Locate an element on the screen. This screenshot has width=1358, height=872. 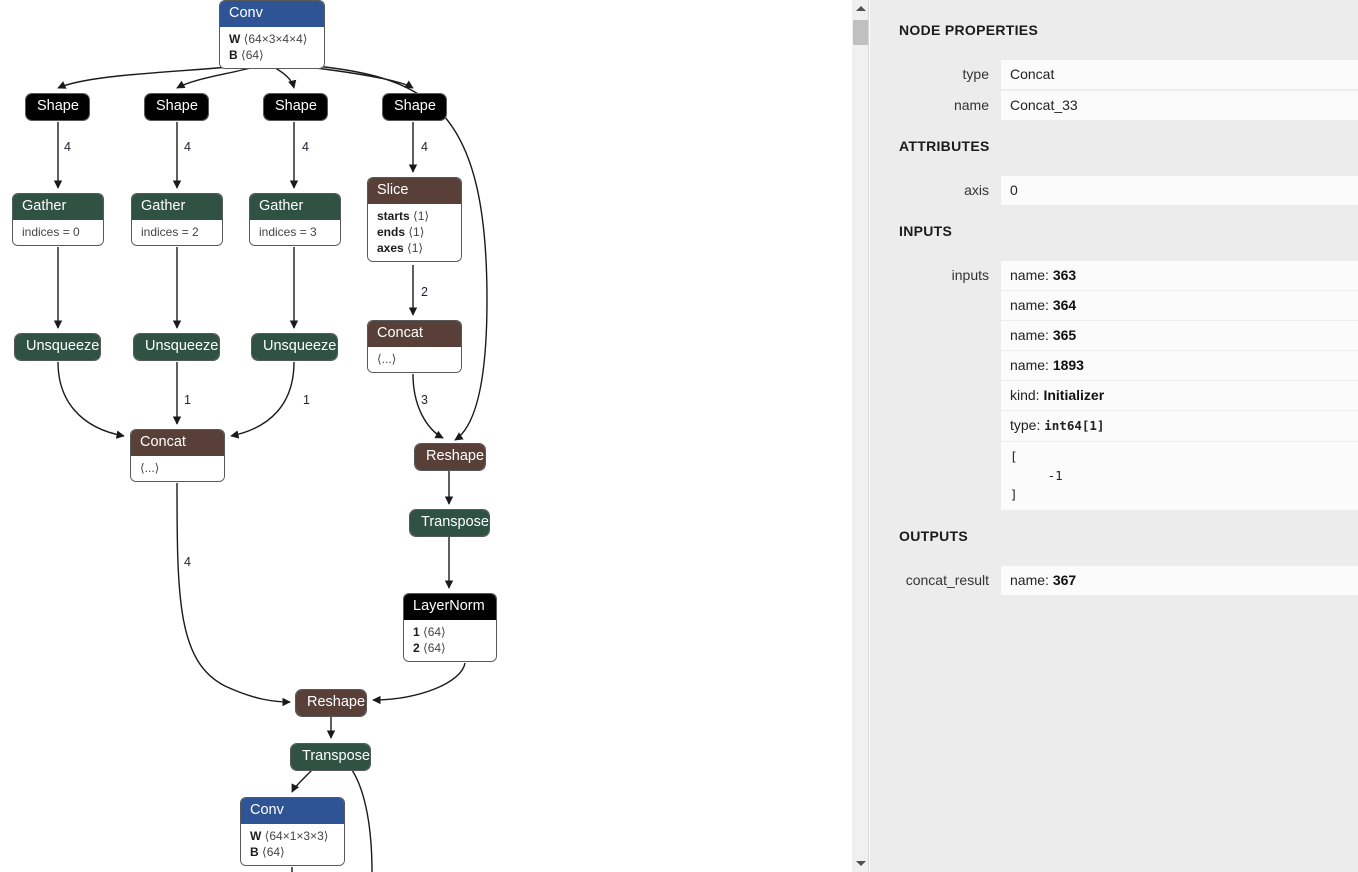
node-attribute-row: W ⟨64×1×3×3⟩ is located at coordinates (292, 836).